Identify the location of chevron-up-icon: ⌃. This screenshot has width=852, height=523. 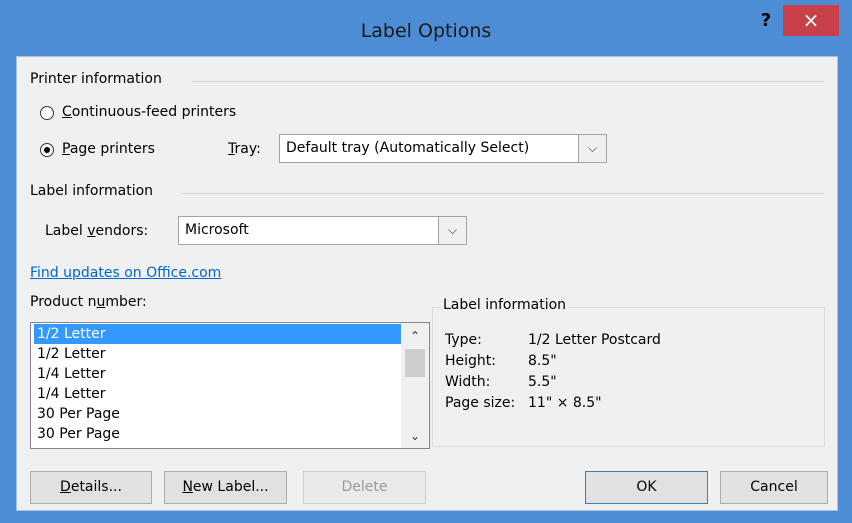
(415, 336).